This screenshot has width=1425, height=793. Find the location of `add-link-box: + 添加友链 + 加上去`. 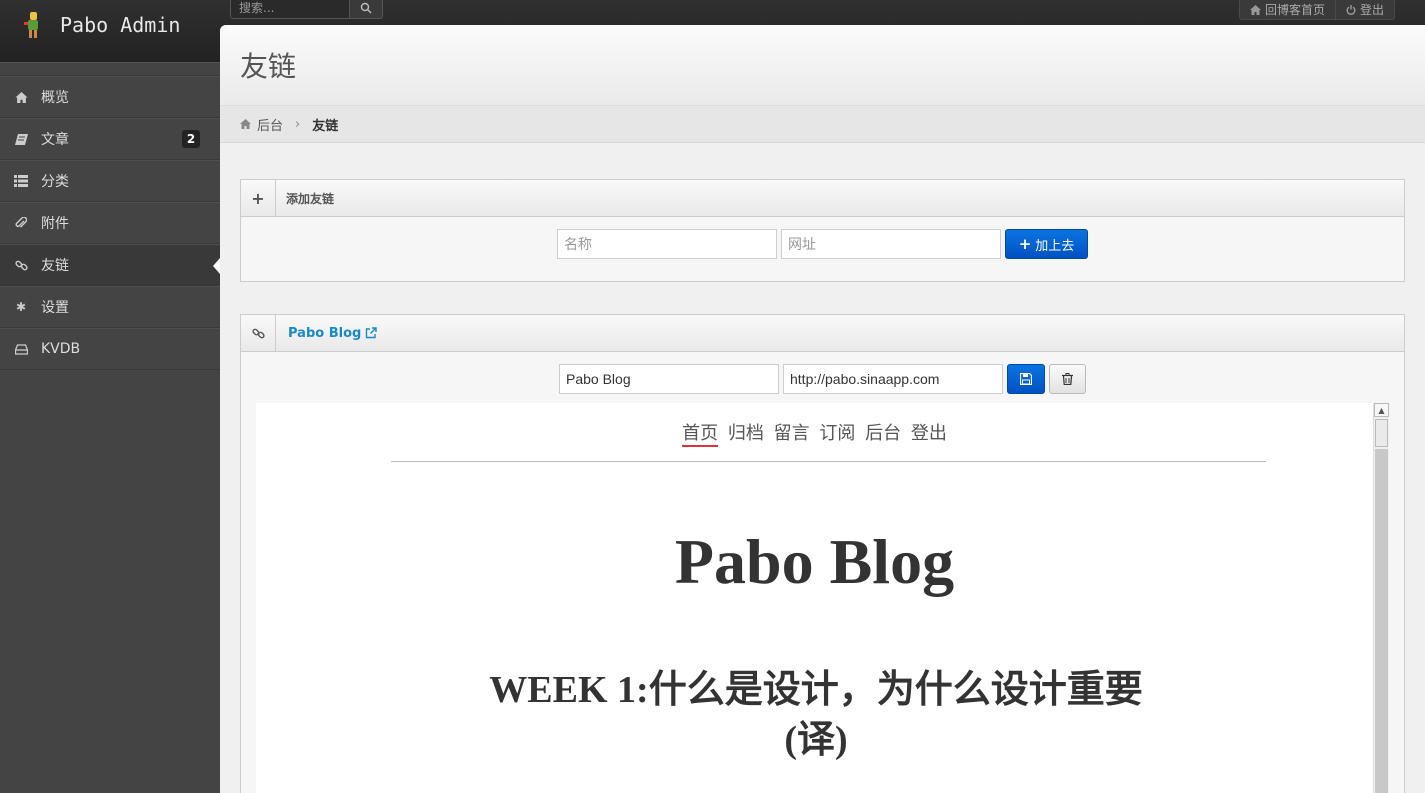

add-link-box: + 添加友链 + 加上去 is located at coordinates (822, 230).